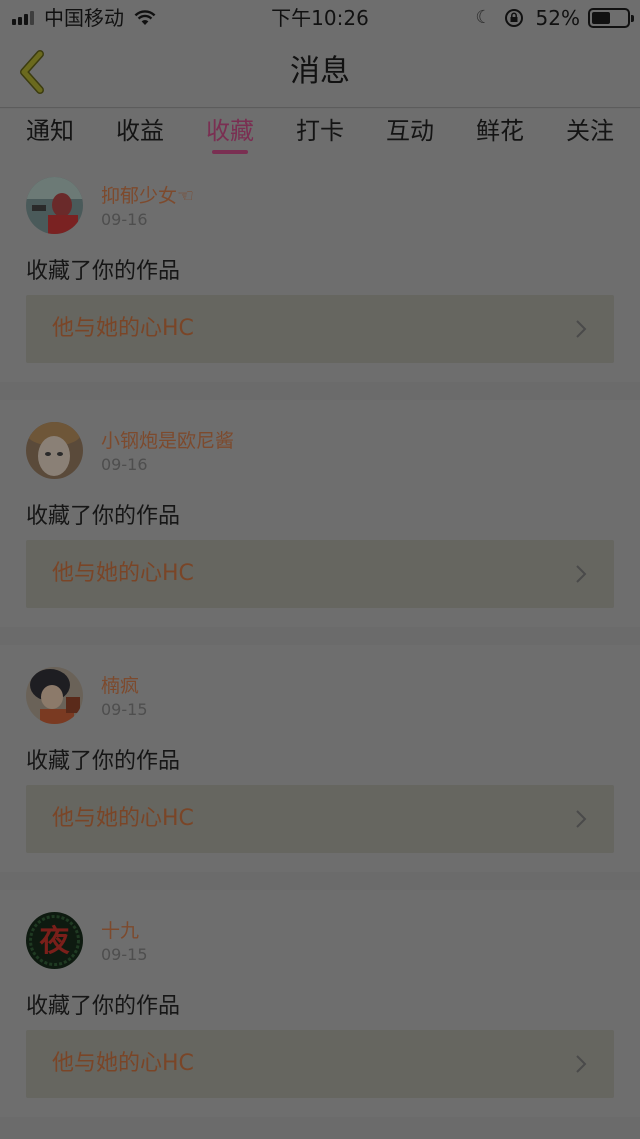 The height and width of the screenshot is (1139, 640). What do you see at coordinates (483, 17) in the screenshot?
I see `moon-icon: ☾` at bounding box center [483, 17].